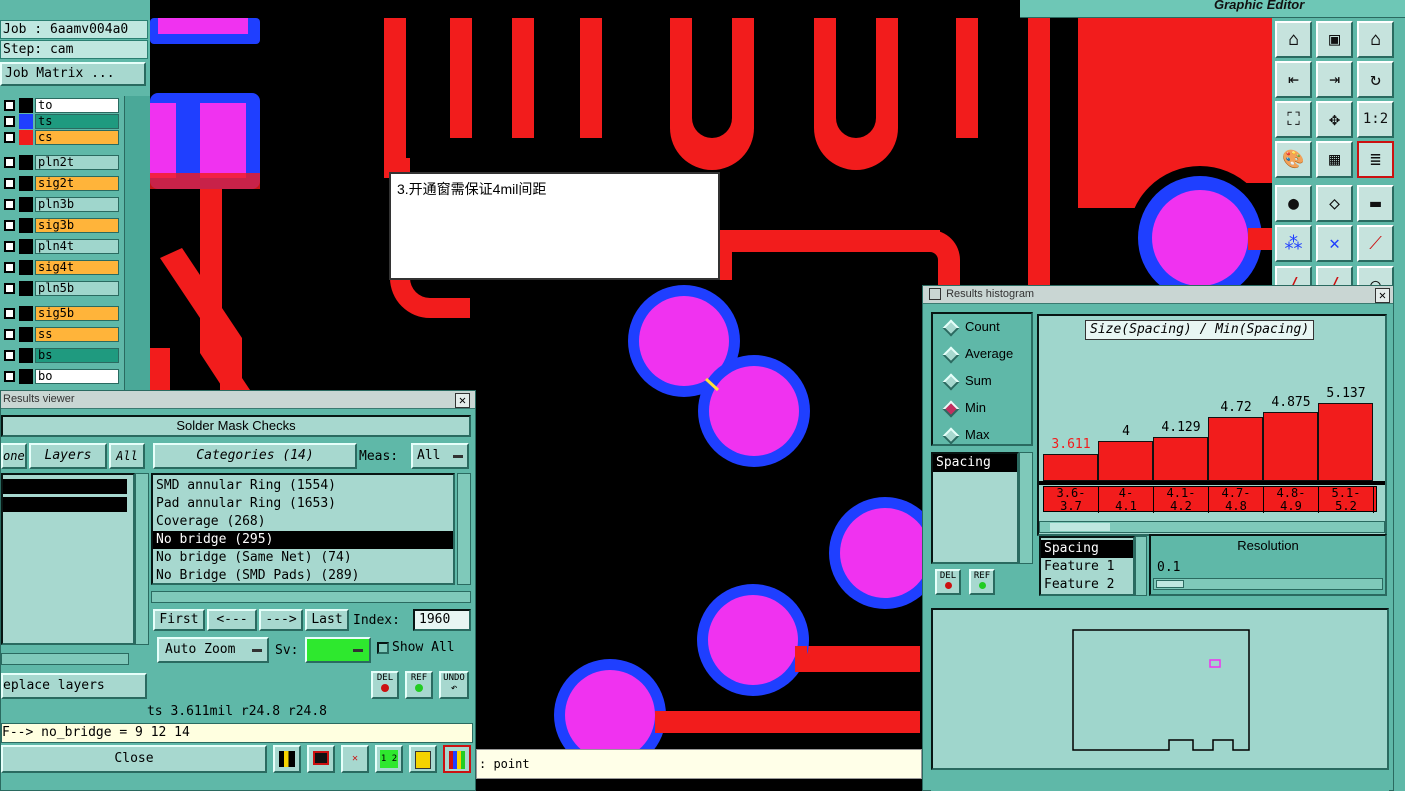  What do you see at coordinates (77, 246) in the screenshot?
I see `layer-name: pln4t` at bounding box center [77, 246].